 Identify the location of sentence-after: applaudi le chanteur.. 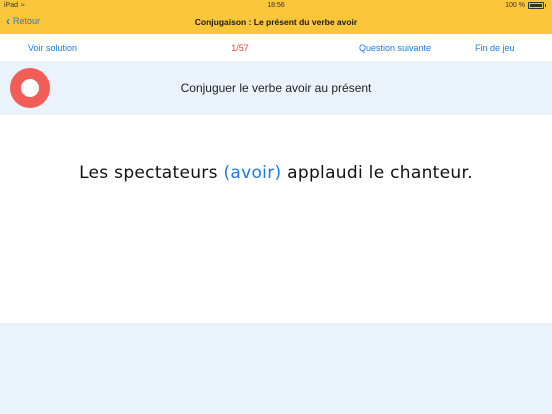
(377, 173).